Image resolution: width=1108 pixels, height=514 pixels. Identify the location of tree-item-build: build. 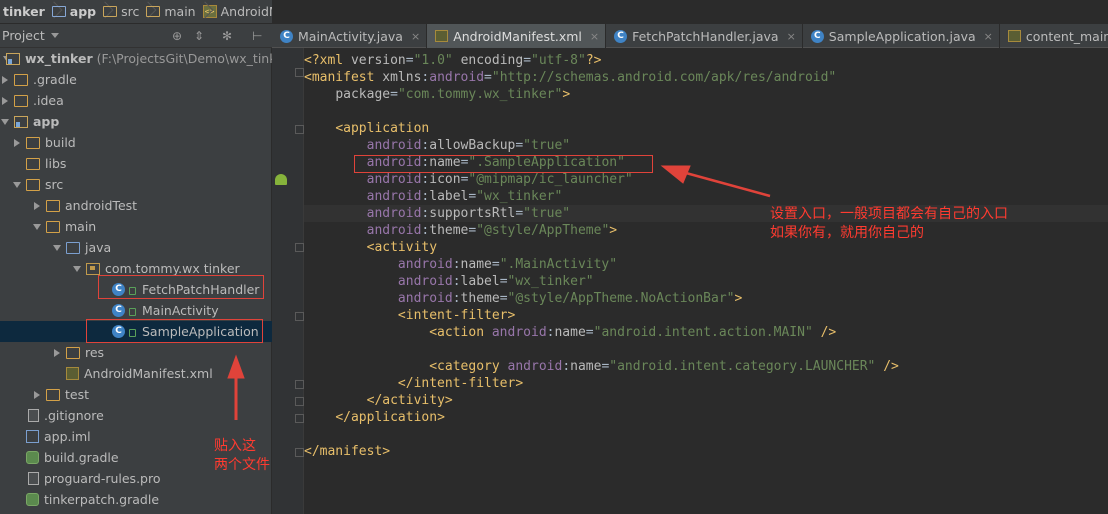
(136, 142).